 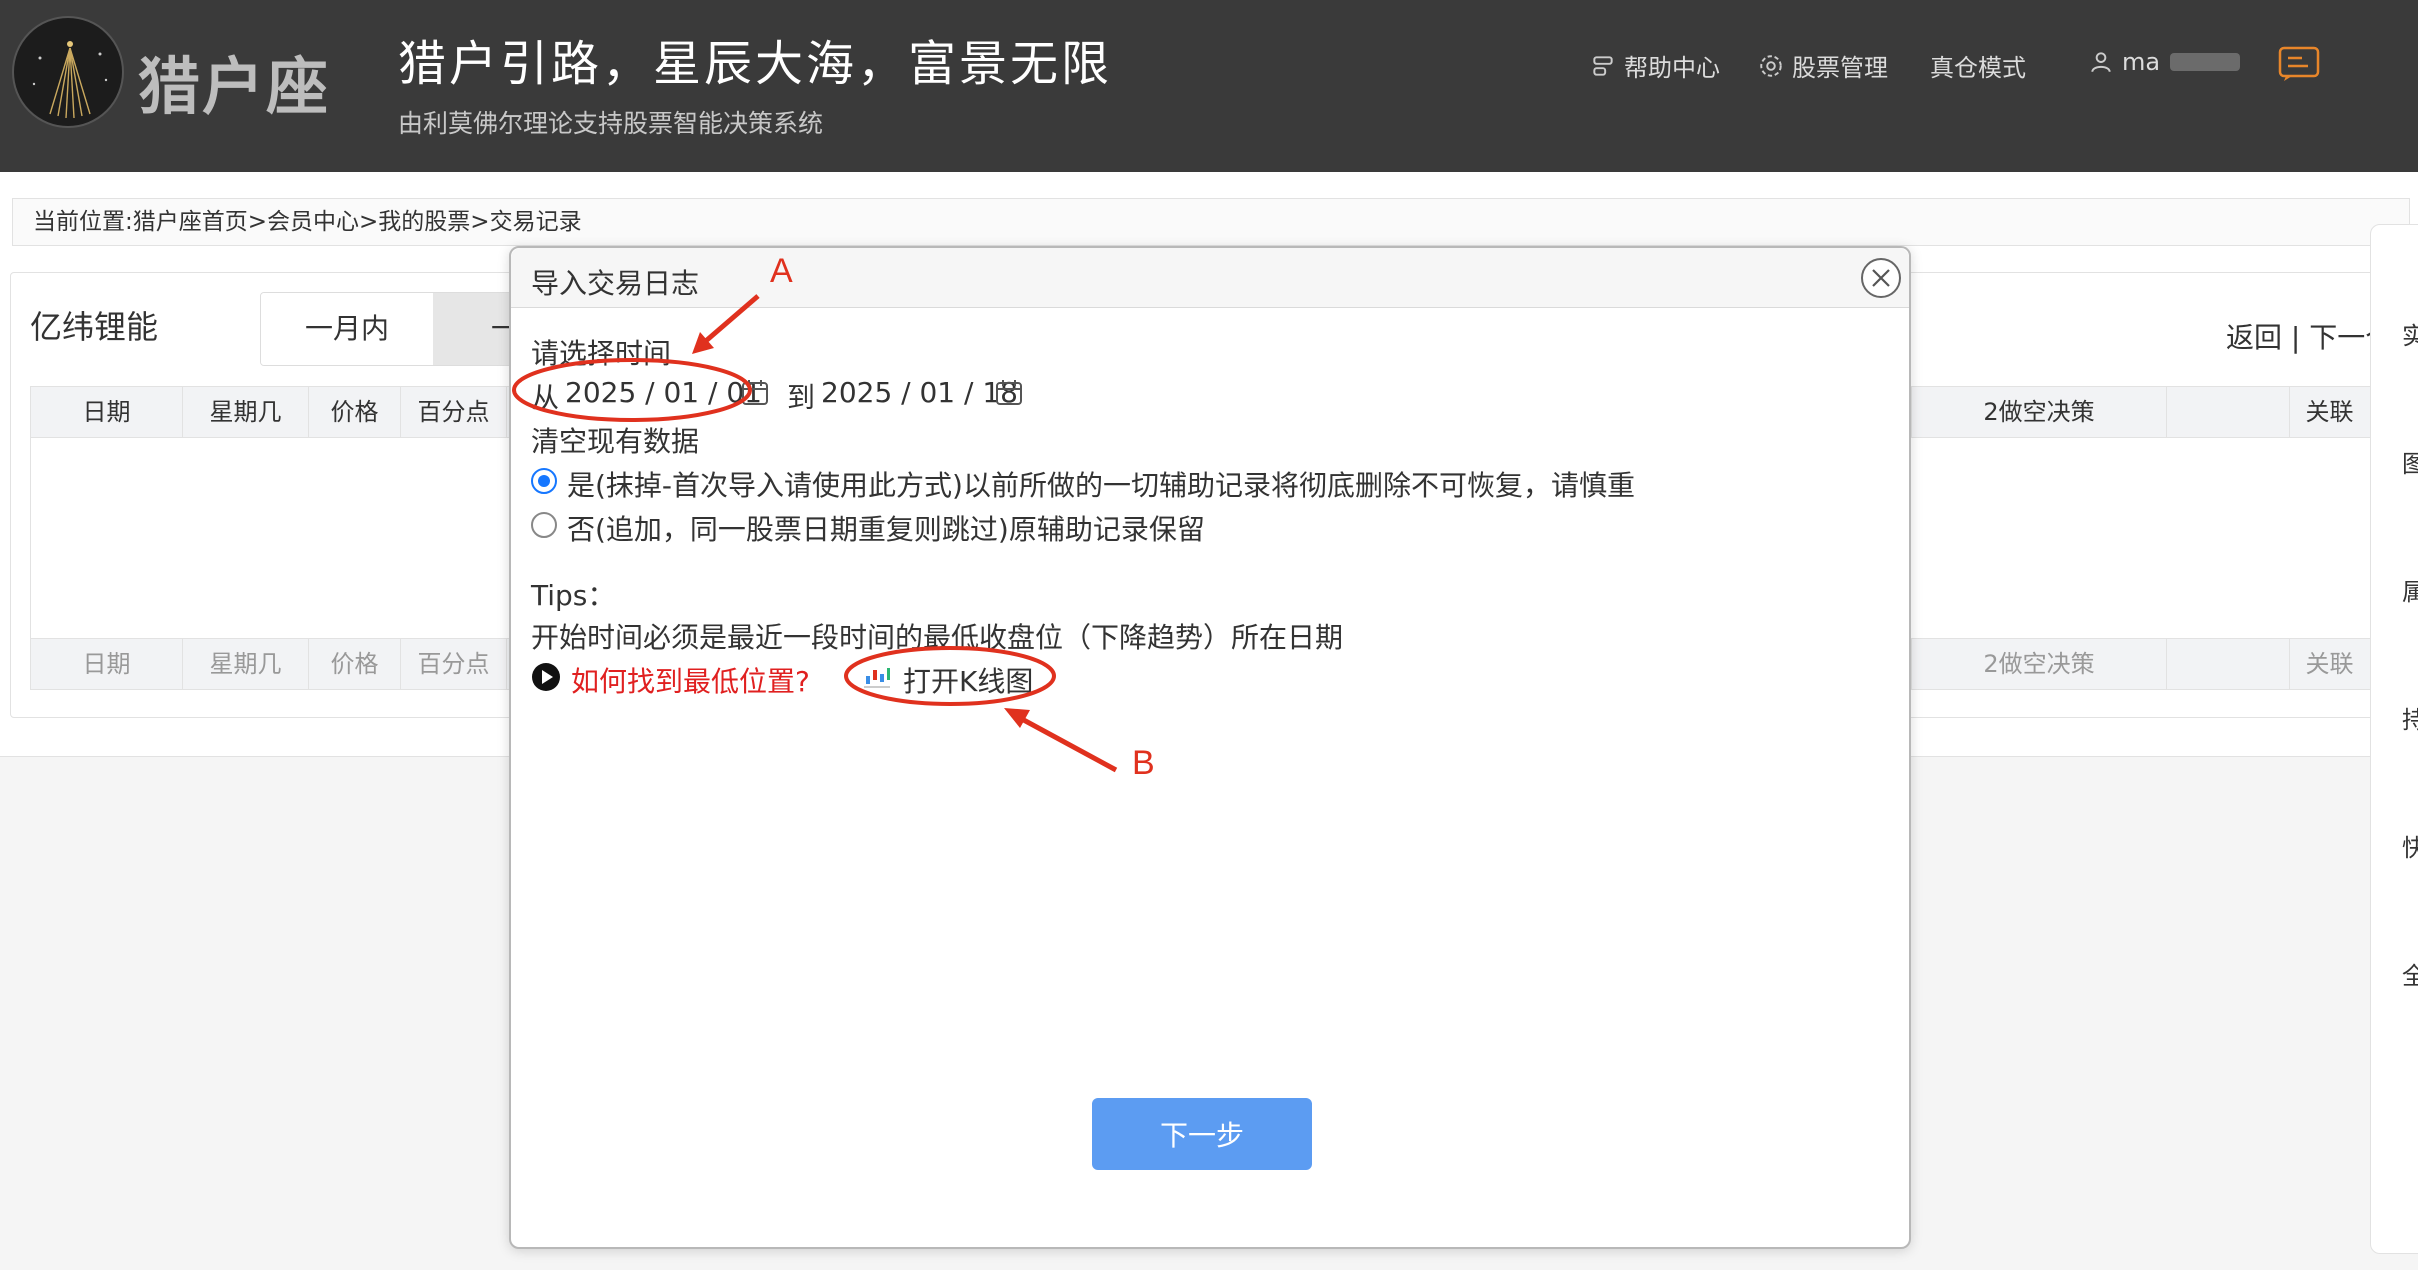 What do you see at coordinates (94, 327) in the screenshot?
I see `stock-name: 亿纬锂能` at bounding box center [94, 327].